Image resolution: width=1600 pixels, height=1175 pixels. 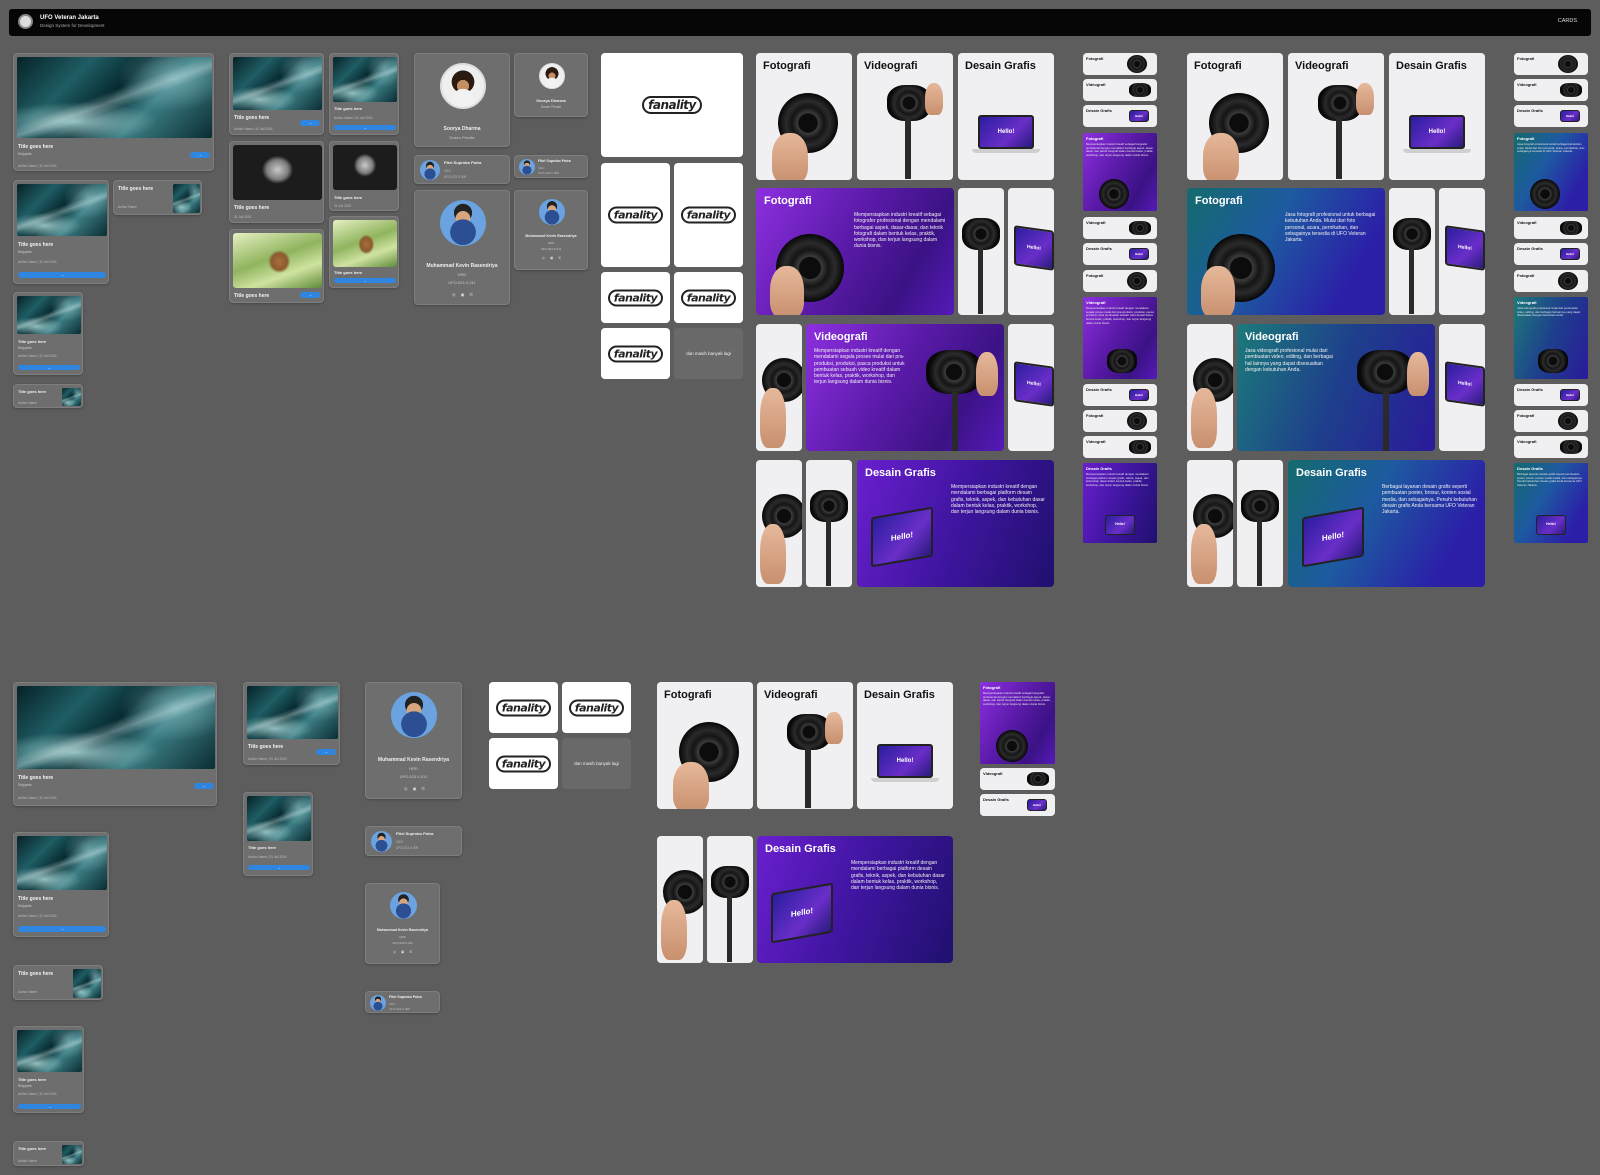 I want to click on blog-card-portrait-sm: Title goes here 31 Juli 2024, so click(x=364, y=176).